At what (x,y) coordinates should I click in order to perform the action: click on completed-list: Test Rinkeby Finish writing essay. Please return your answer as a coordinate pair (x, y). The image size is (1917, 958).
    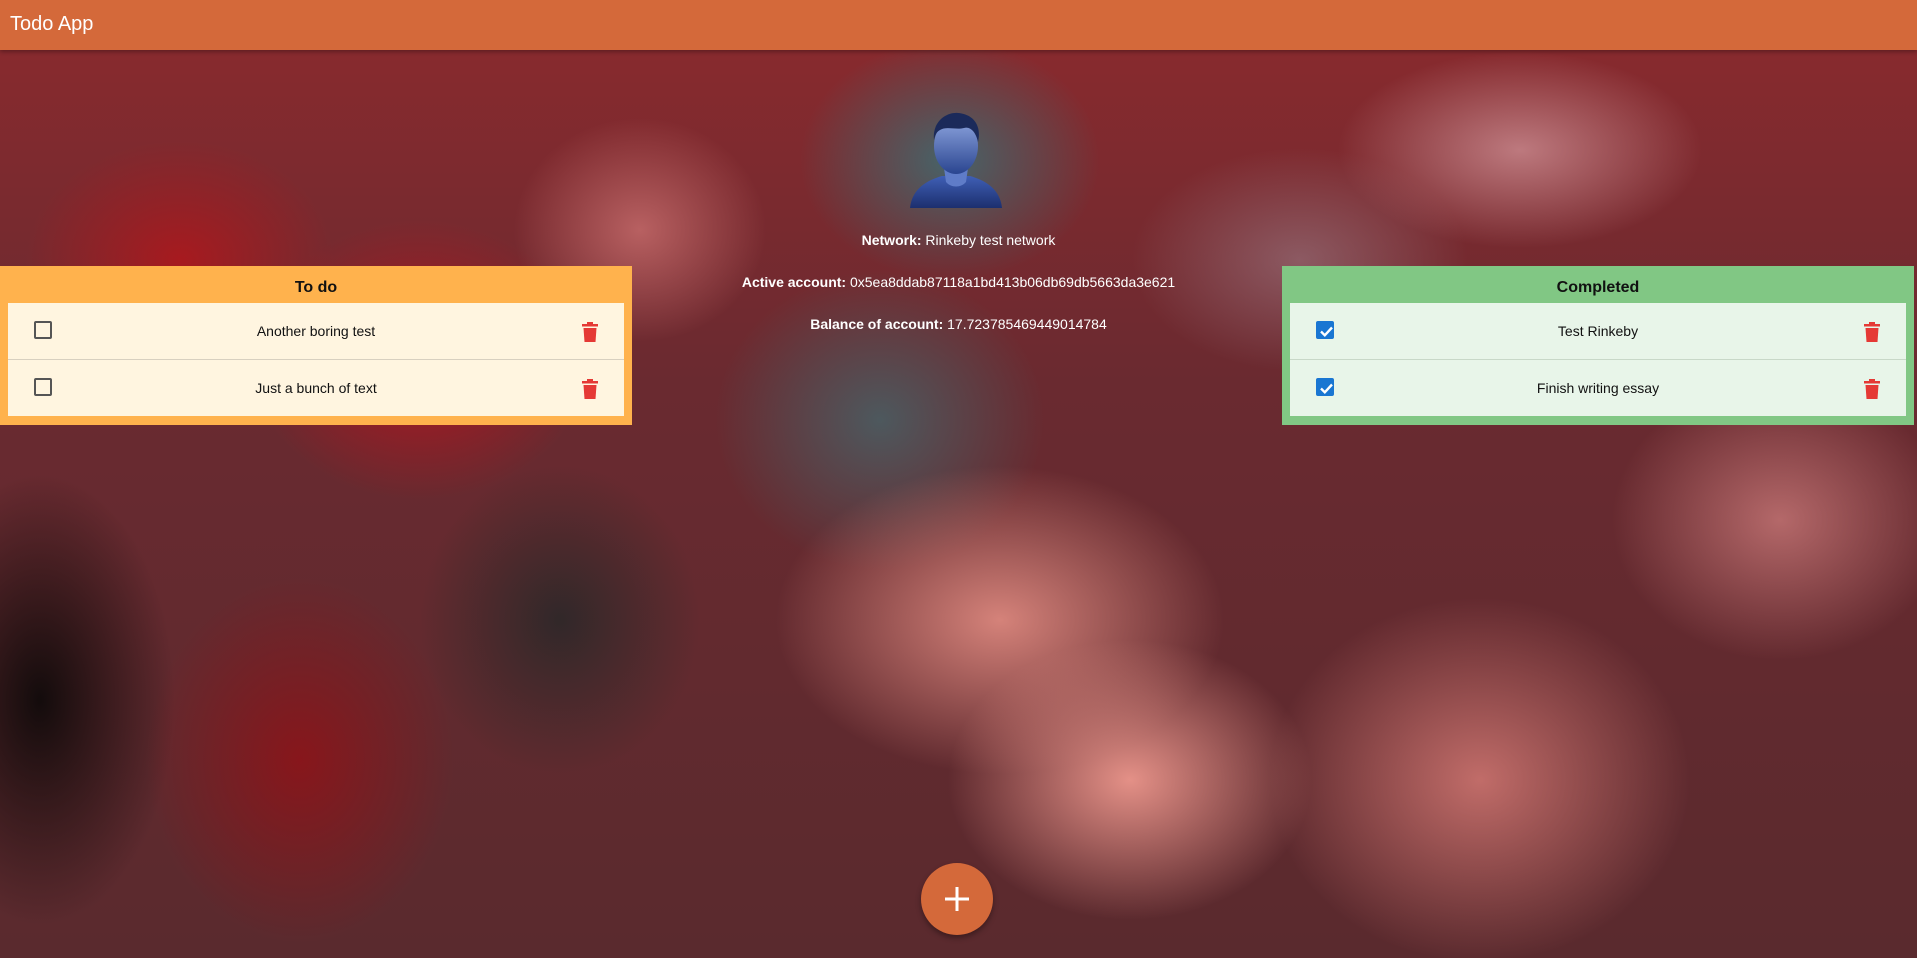
    Looking at the image, I should click on (1598, 359).